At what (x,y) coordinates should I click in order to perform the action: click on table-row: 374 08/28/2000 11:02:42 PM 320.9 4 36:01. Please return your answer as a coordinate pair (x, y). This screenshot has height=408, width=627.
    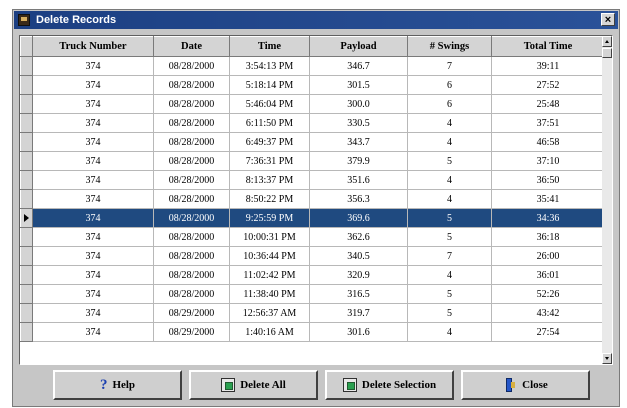
    Looking at the image, I should click on (312, 275).